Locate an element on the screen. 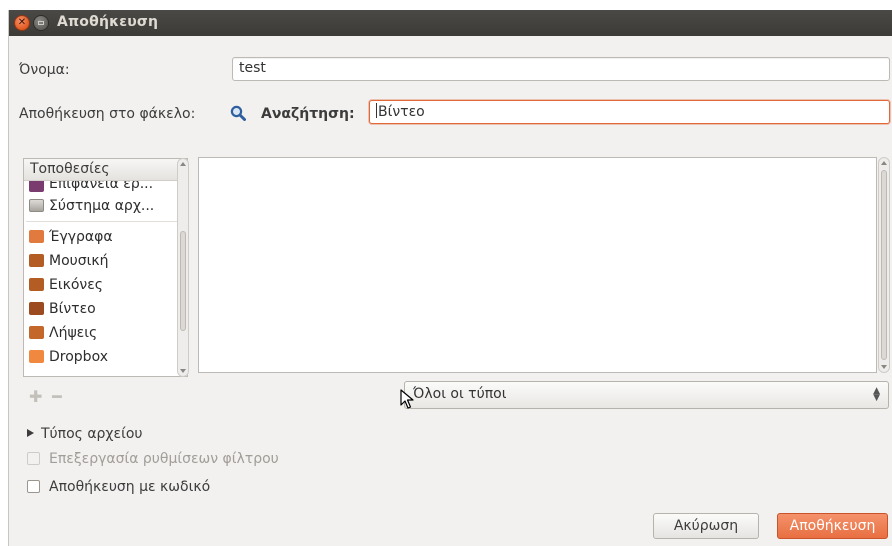 The height and width of the screenshot is (546, 892). name-input-value: test is located at coordinates (252, 68).